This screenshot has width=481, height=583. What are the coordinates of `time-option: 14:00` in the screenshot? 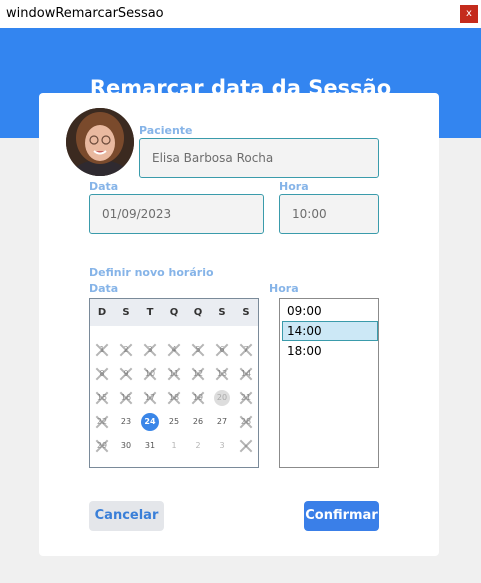 It's located at (330, 331).